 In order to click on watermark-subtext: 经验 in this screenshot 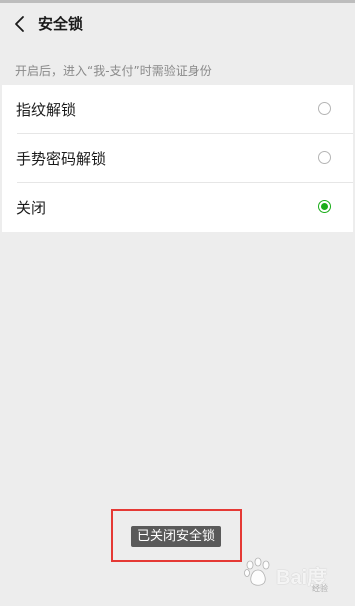, I will do `click(320, 588)`.